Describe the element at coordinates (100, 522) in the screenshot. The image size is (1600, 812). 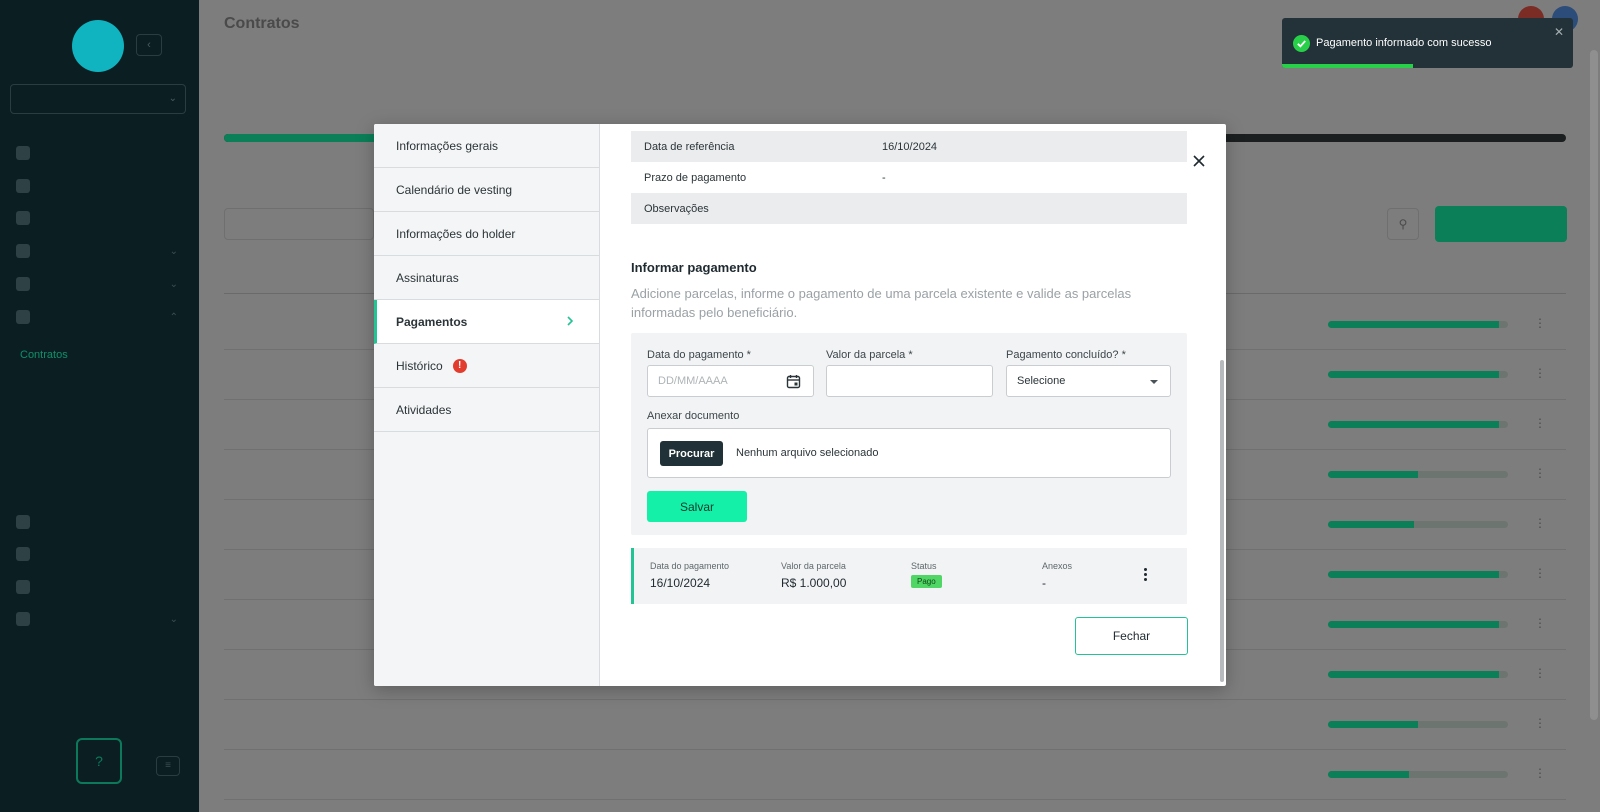
I see `nav-item-stakeholders` at that location.